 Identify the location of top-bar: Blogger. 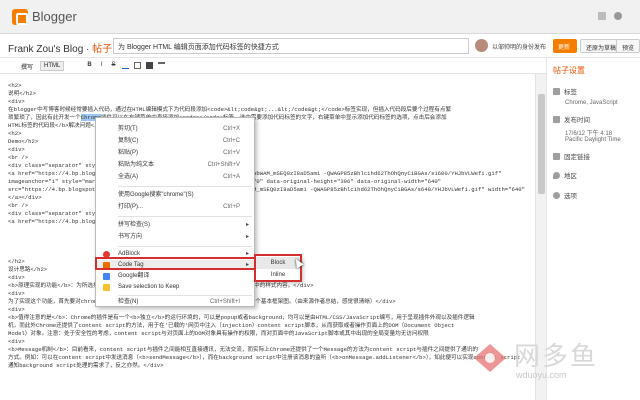
(320, 17).